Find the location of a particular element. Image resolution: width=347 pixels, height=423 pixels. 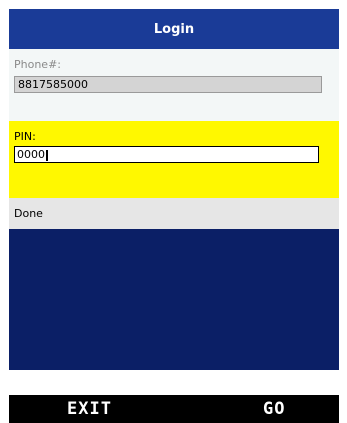

title-bar: Login is located at coordinates (174, 29).